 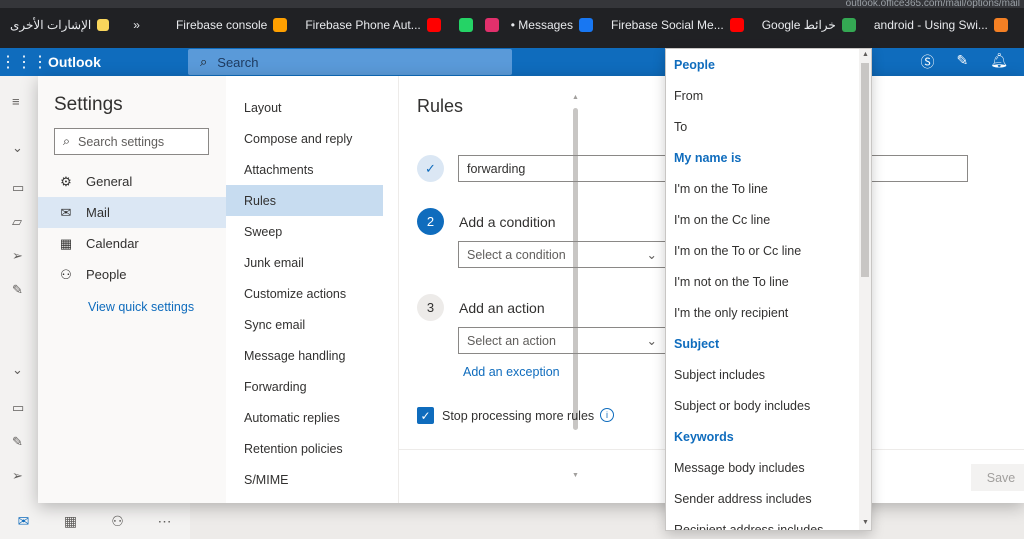 I want to click on chevron-icon: », so click(x=136, y=25).